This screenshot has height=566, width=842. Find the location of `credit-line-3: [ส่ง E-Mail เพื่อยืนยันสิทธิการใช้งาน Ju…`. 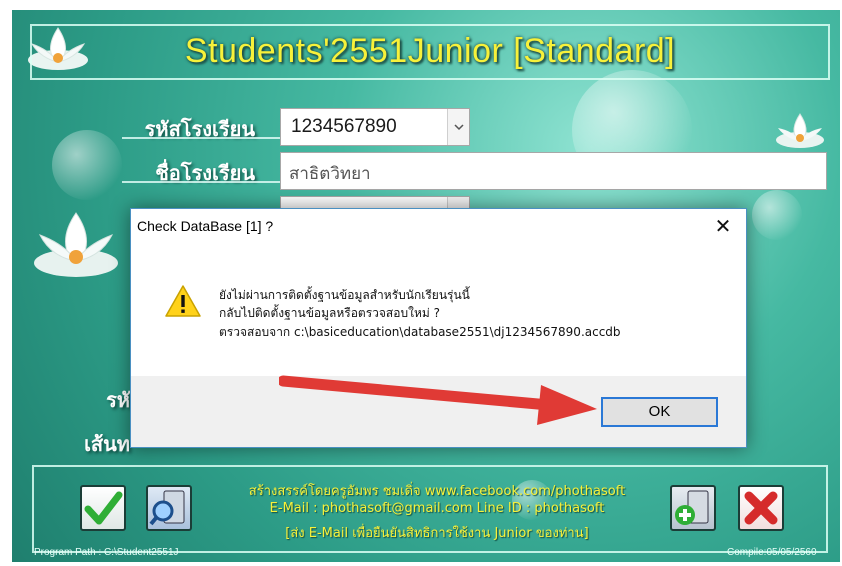

credit-line-3: [ส่ง E-Mail เพื่อยืนยันสิทธิการใช้งาน Ju… is located at coordinates (437, 532).